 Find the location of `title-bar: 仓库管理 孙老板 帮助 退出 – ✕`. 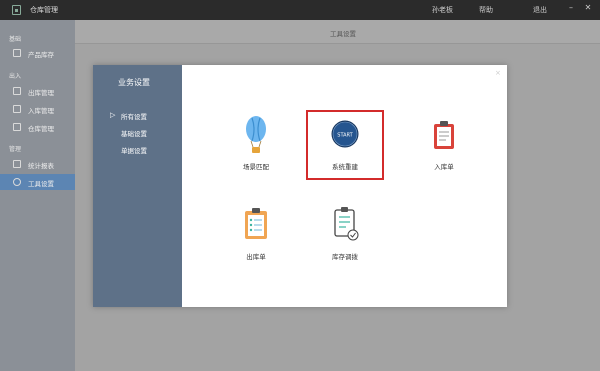

title-bar: 仓库管理 孙老板 帮助 退出 – ✕ is located at coordinates (300, 10).